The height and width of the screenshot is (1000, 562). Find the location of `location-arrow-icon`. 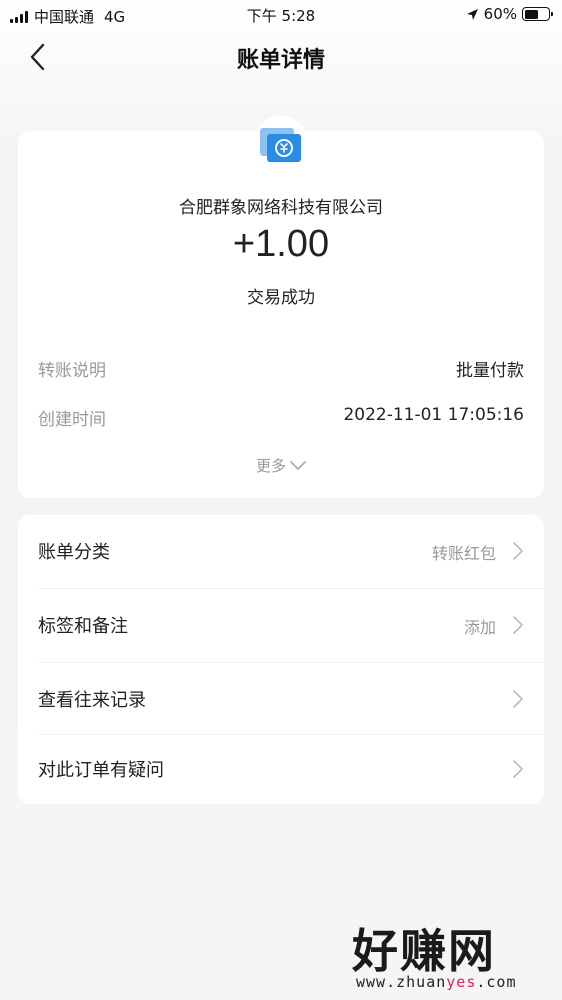

location-arrow-icon is located at coordinates (472, 14).